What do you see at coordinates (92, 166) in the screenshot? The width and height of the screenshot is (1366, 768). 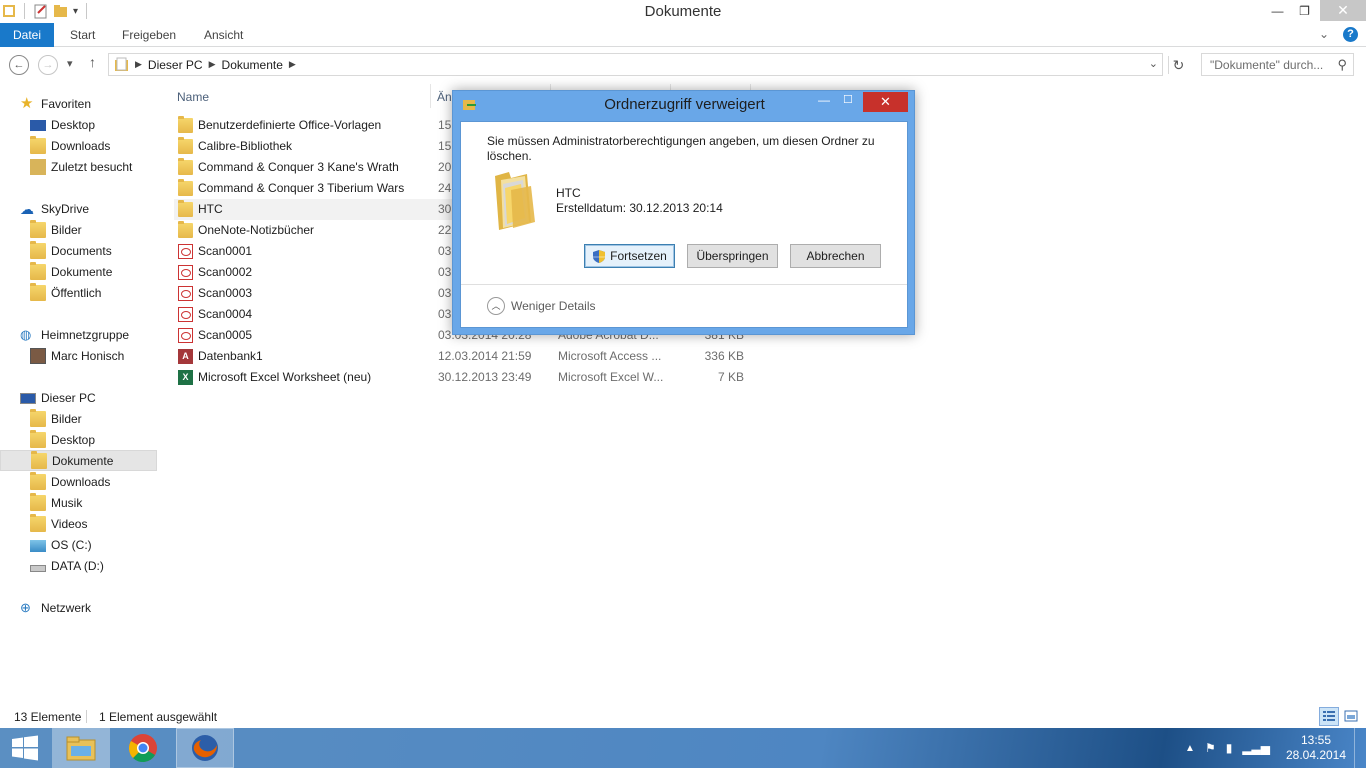 I see `nav-label: Zuletzt besucht` at bounding box center [92, 166].